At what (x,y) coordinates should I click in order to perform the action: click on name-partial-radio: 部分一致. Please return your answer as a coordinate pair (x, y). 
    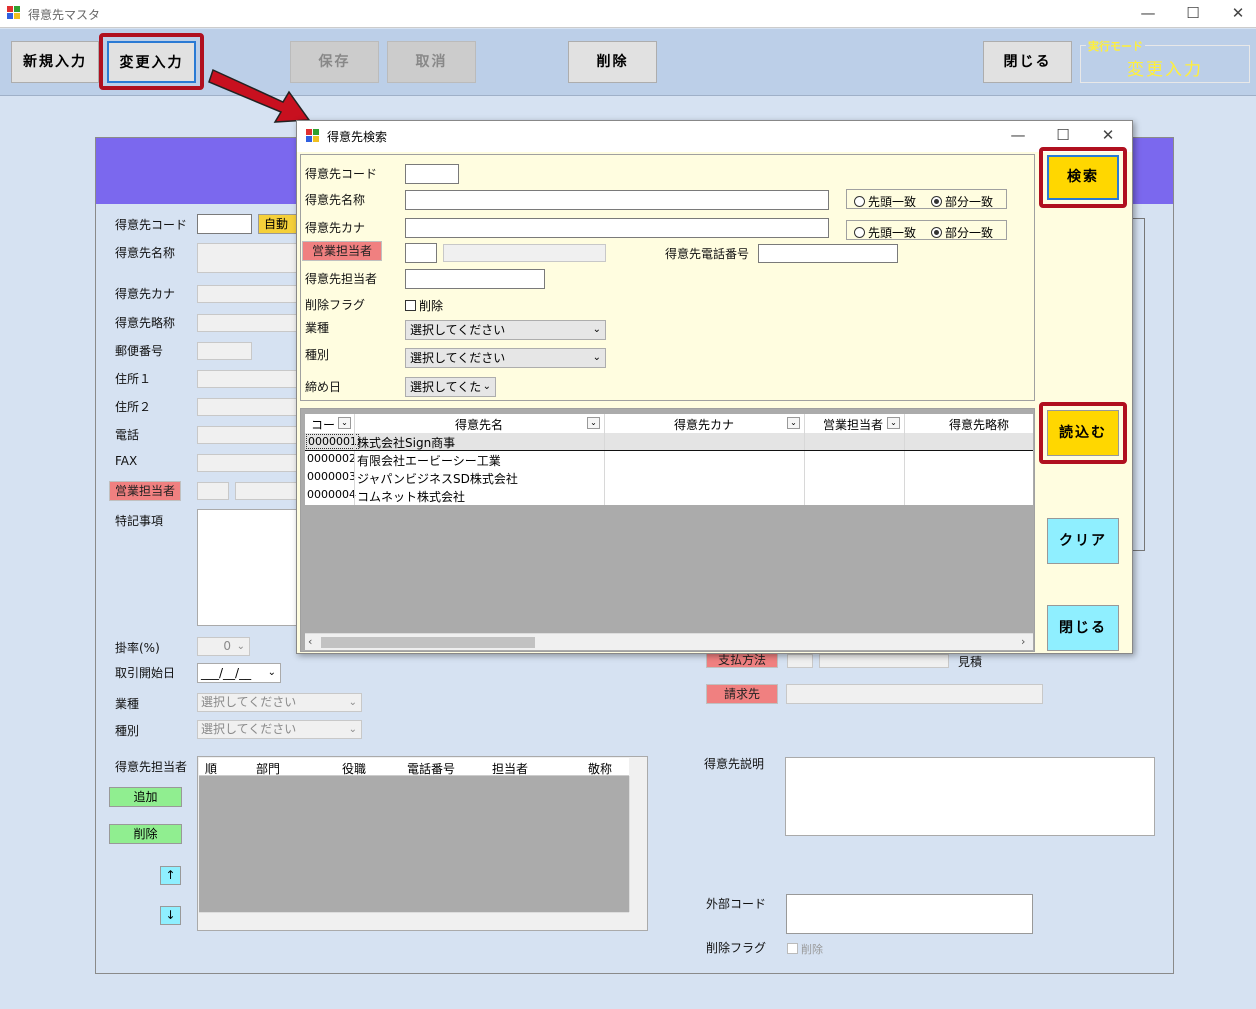
    Looking at the image, I should click on (962, 201).